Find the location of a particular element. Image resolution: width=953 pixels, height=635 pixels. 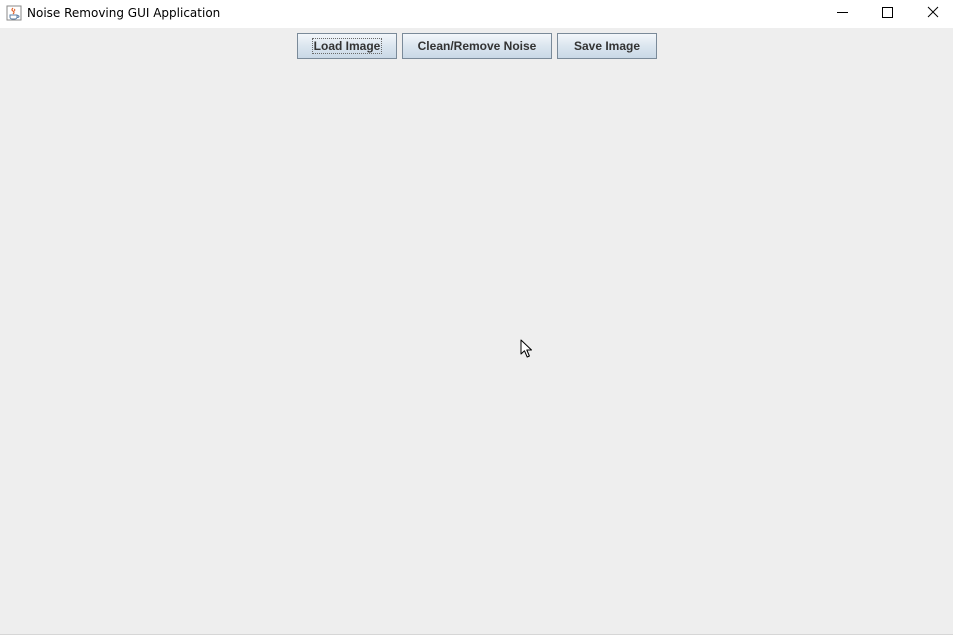

save-image-label: Save Image is located at coordinates (607, 46).